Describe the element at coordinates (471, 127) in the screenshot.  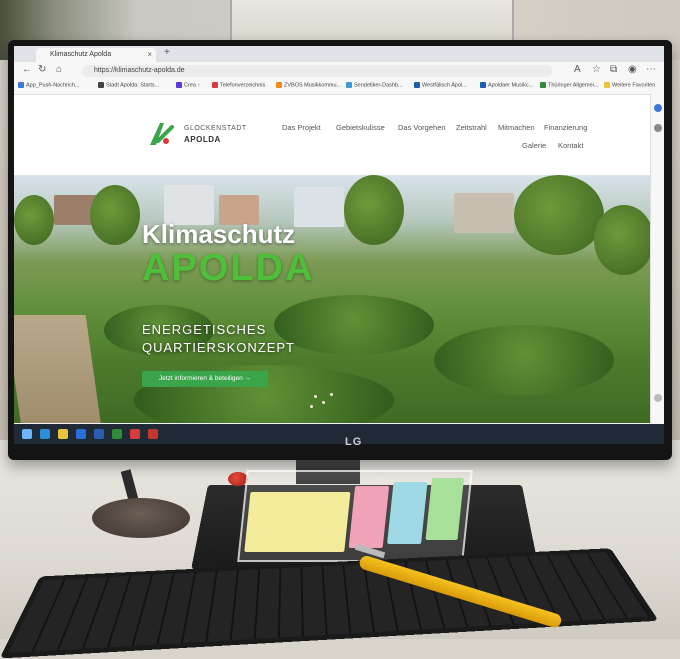
I see `nav-zeitstrahl: Zeitstrahl` at that location.